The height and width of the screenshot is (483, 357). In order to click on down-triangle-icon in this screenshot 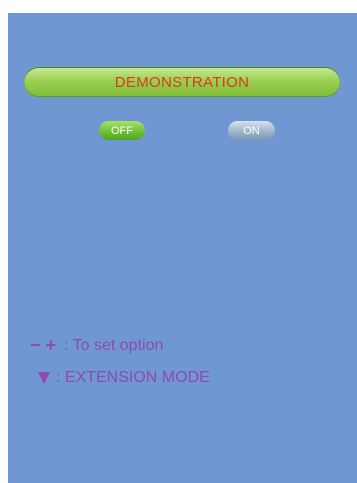, I will do `click(44, 378)`.